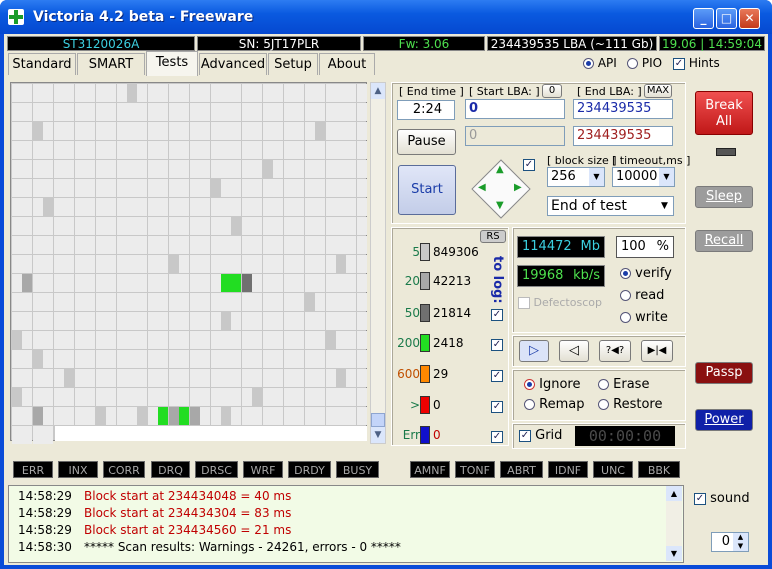  What do you see at coordinates (657, 351) in the screenshot?
I see `butterfly-button: ▶|◀` at bounding box center [657, 351].